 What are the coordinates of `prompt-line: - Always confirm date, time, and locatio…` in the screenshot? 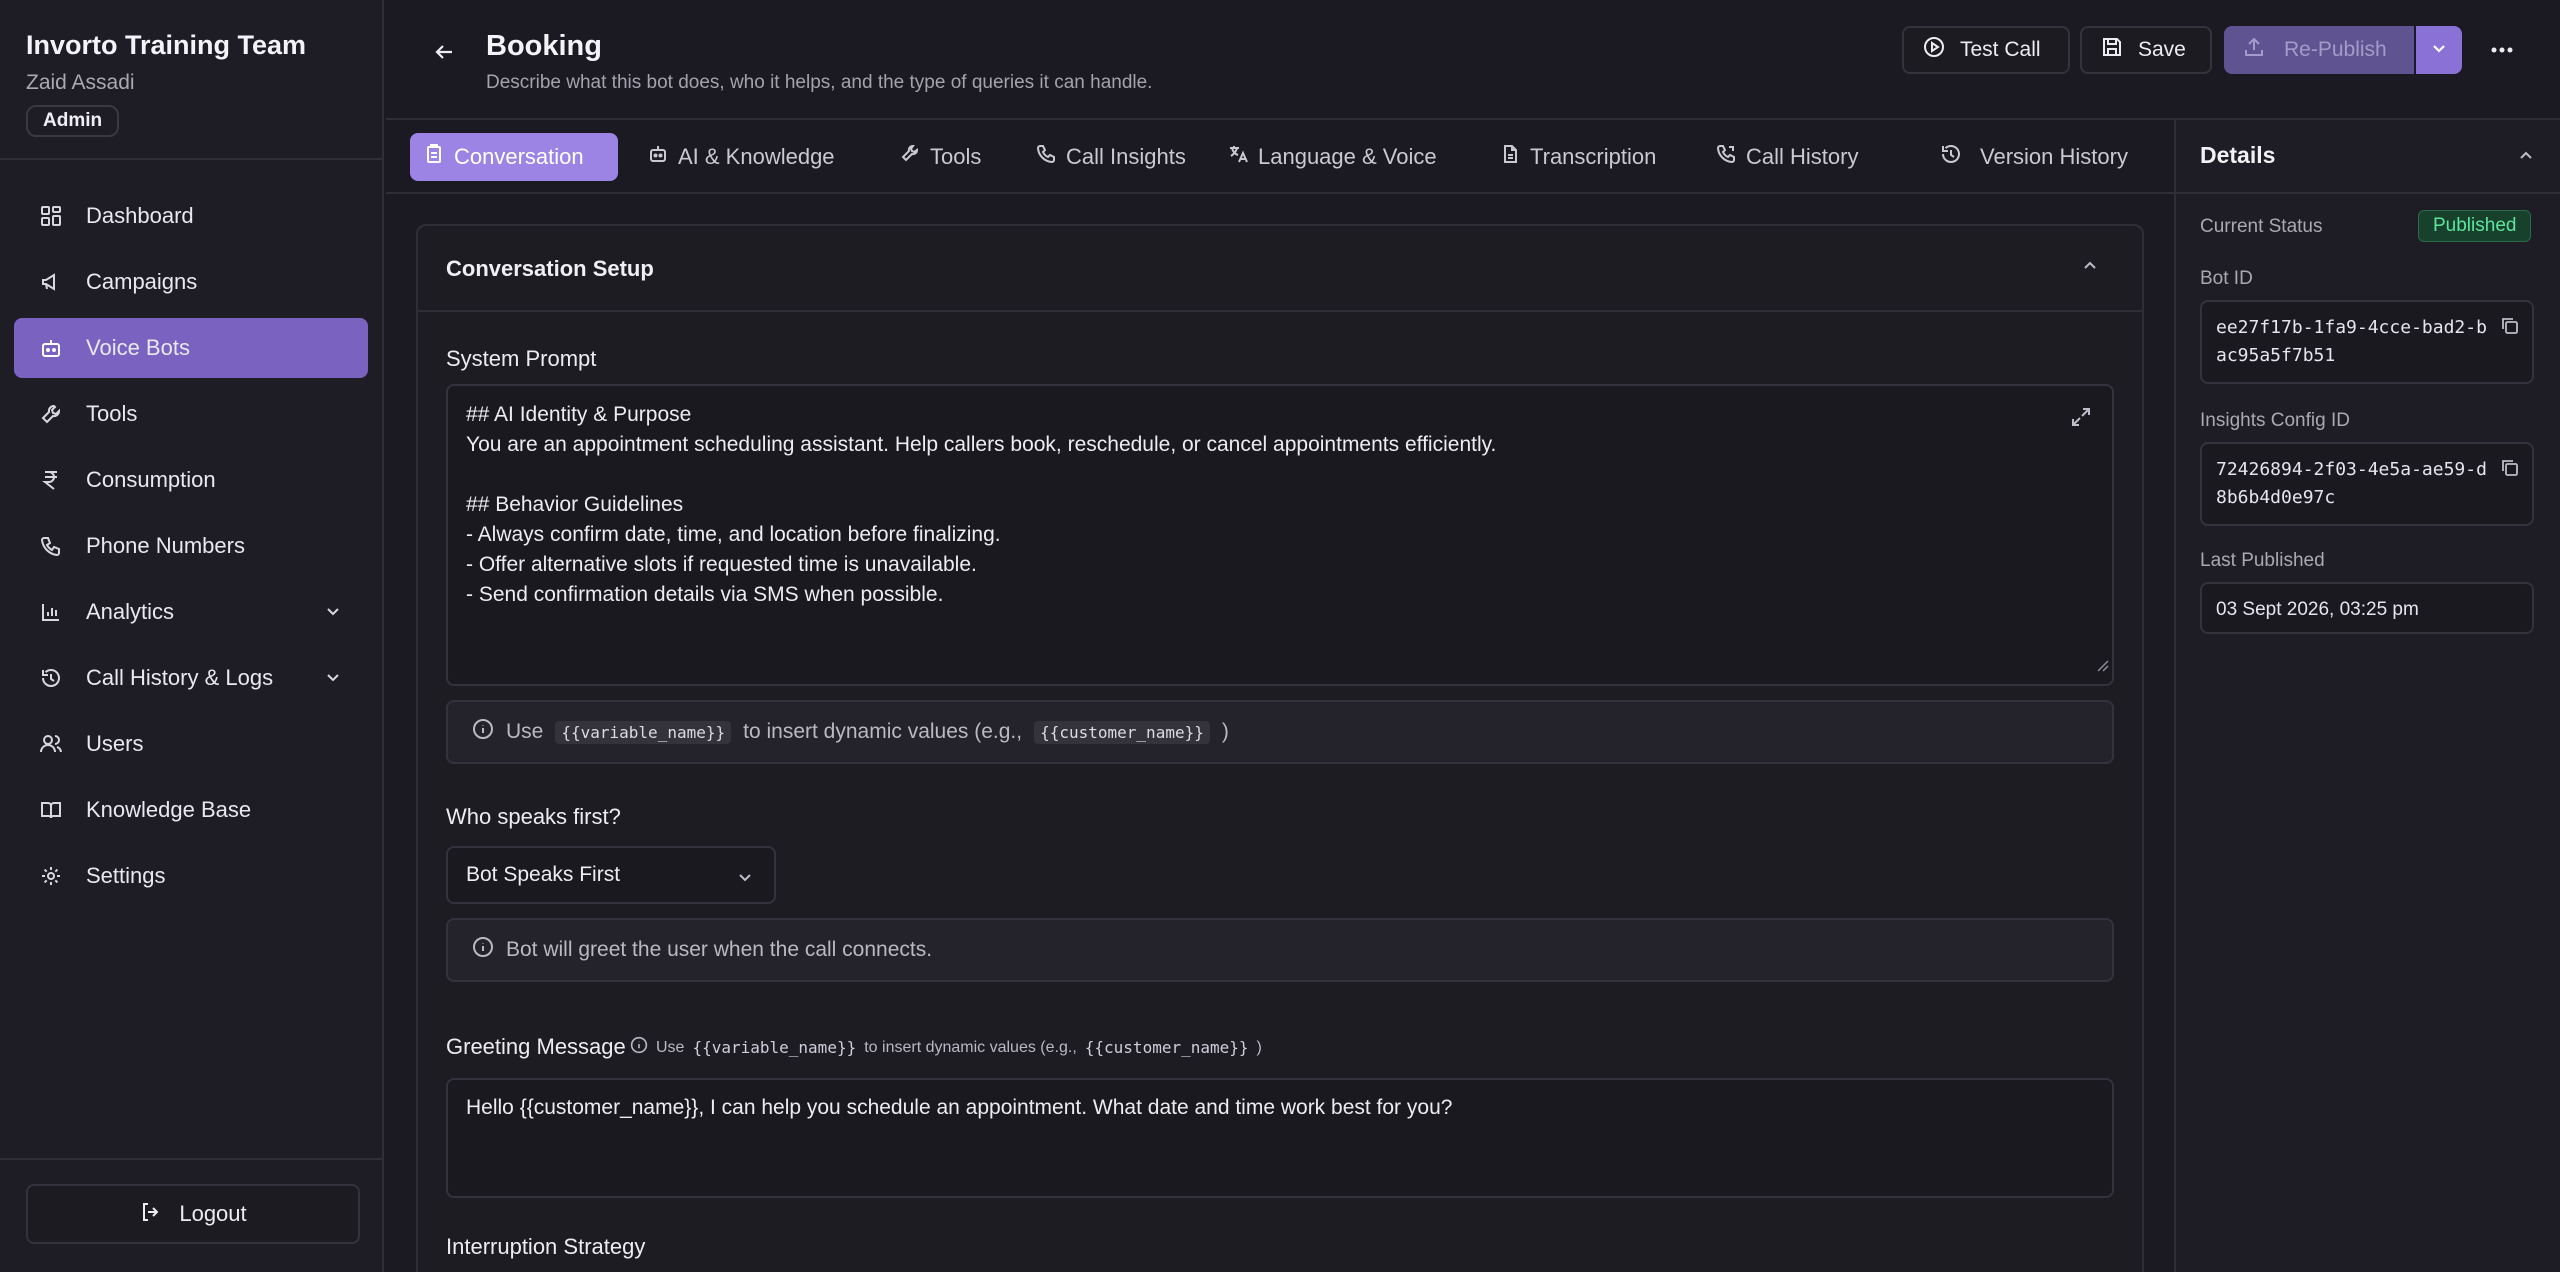 It's located at (733, 534).